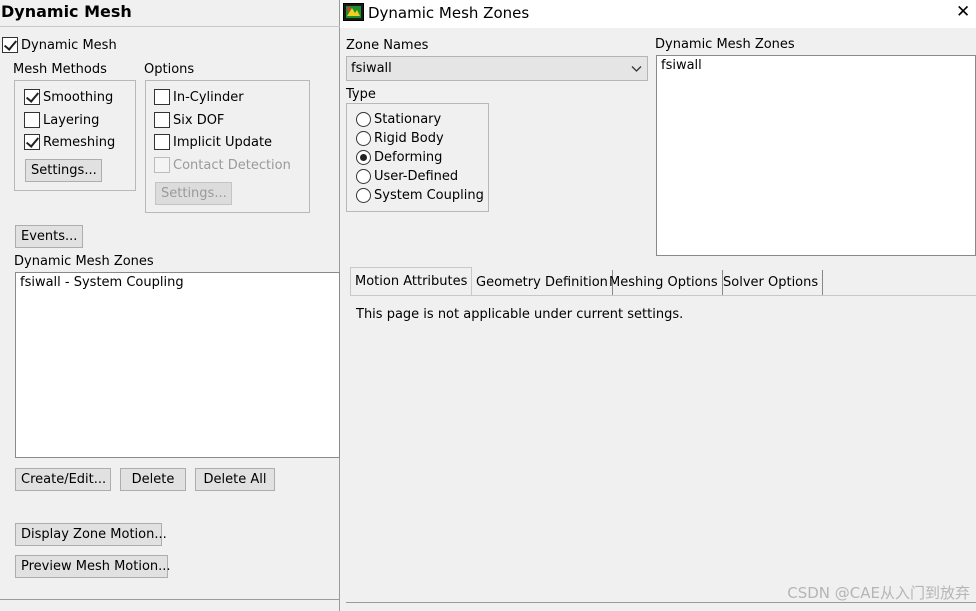 This screenshot has height=611, width=976. What do you see at coordinates (66, 11) in the screenshot?
I see `panel-title: Dynamic Mesh` at bounding box center [66, 11].